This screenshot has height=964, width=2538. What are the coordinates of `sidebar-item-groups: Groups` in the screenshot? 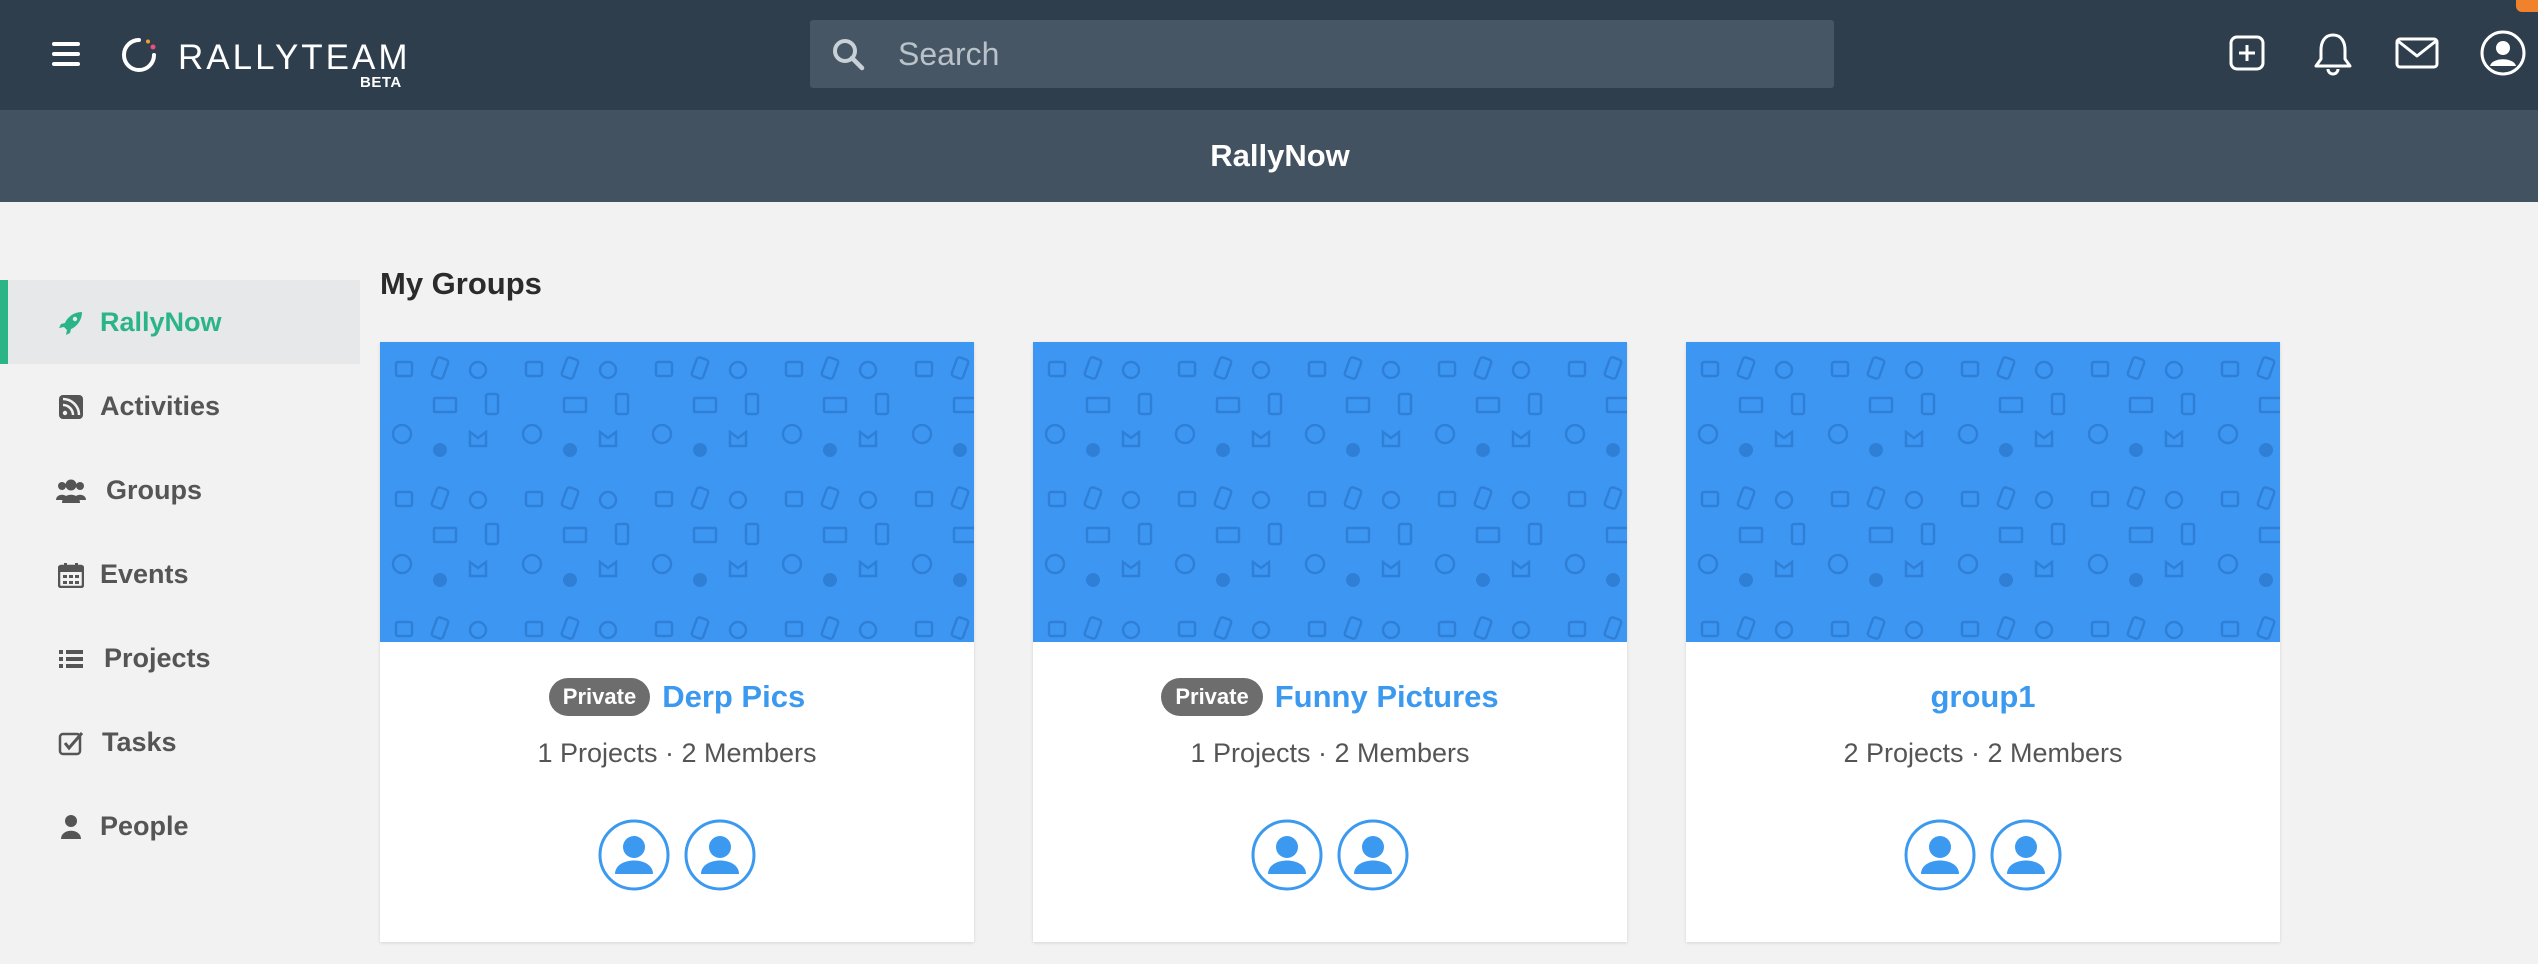 It's located at (180, 490).